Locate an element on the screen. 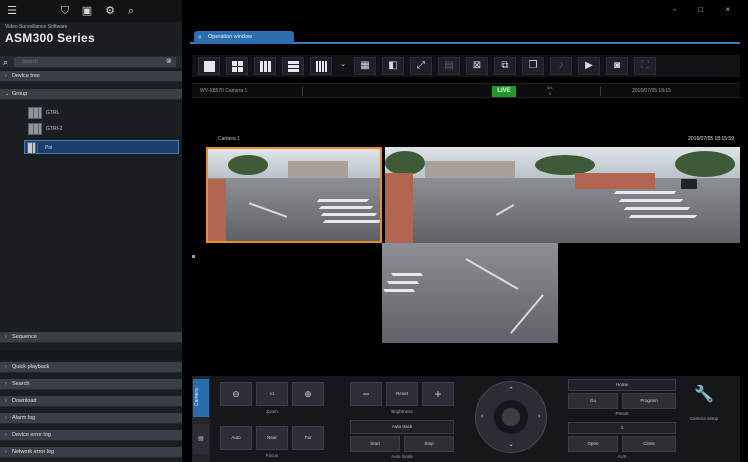 This screenshot has height=462, width=748. camera-setup-label: Camera setup is located at coordinates (704, 418).